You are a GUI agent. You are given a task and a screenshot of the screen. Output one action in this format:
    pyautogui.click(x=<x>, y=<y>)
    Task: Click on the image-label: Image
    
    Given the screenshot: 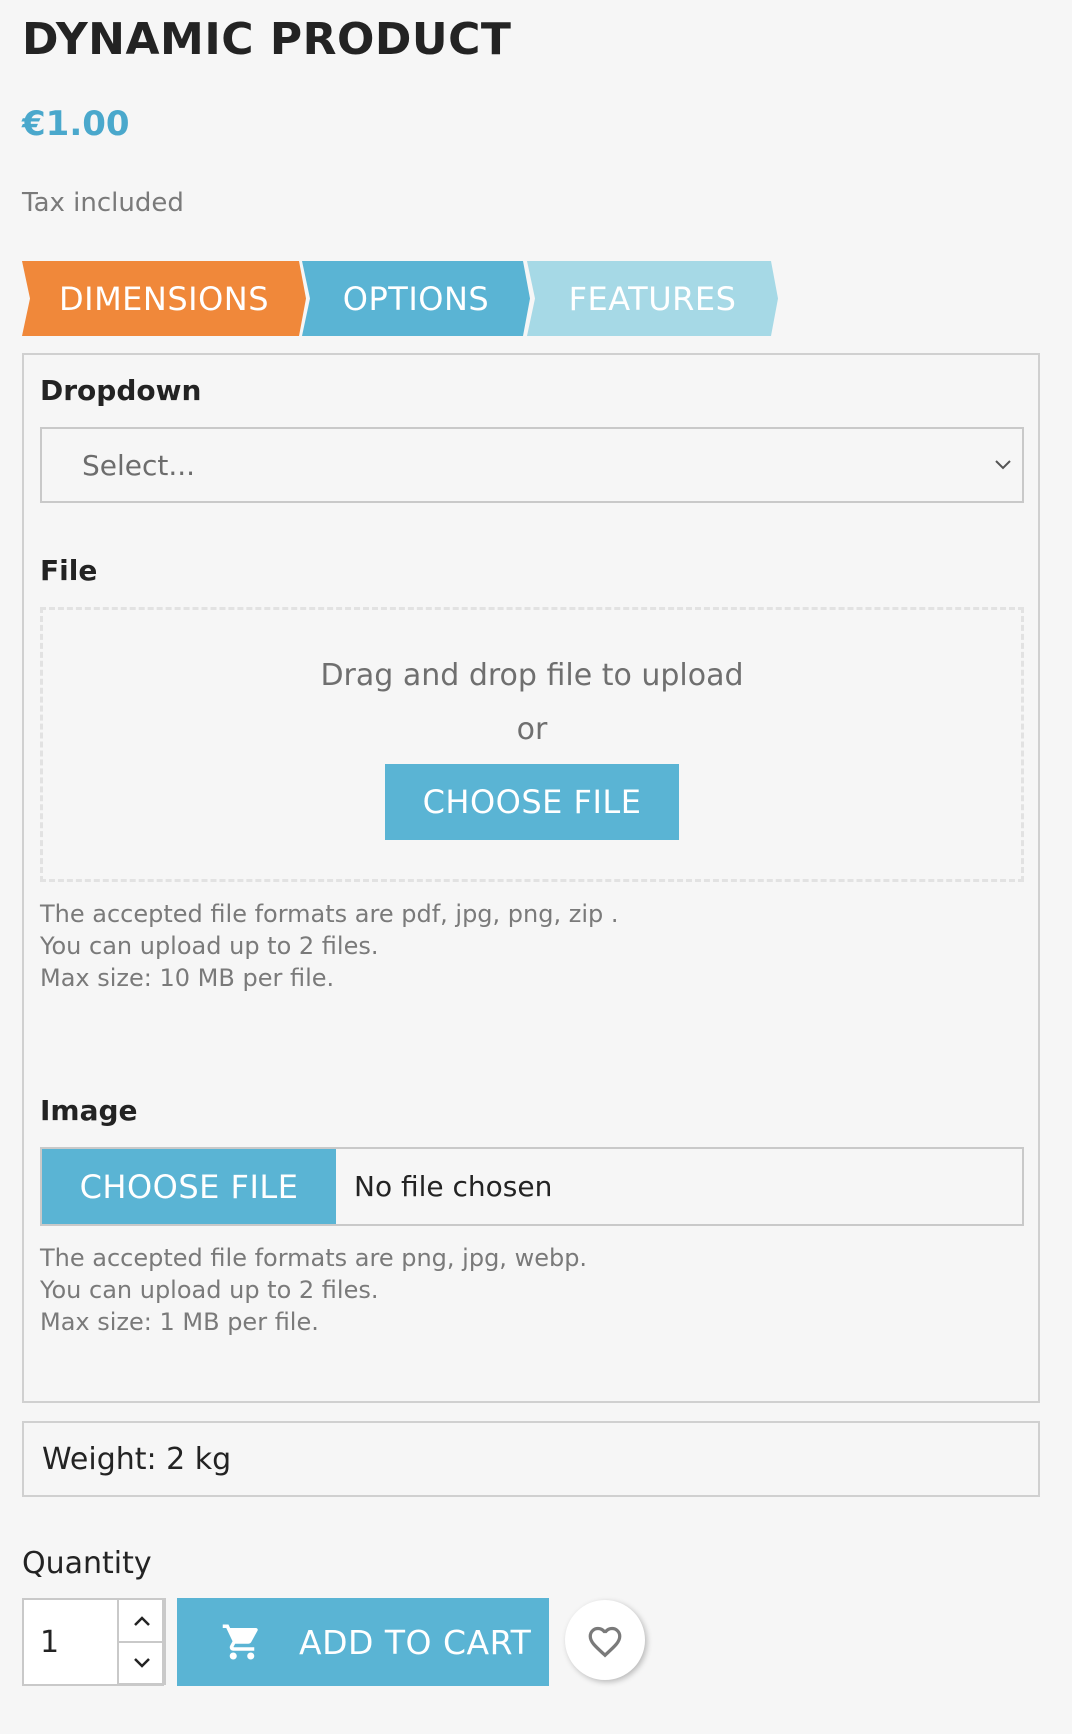 What is the action you would take?
    pyautogui.click(x=89, y=1110)
    